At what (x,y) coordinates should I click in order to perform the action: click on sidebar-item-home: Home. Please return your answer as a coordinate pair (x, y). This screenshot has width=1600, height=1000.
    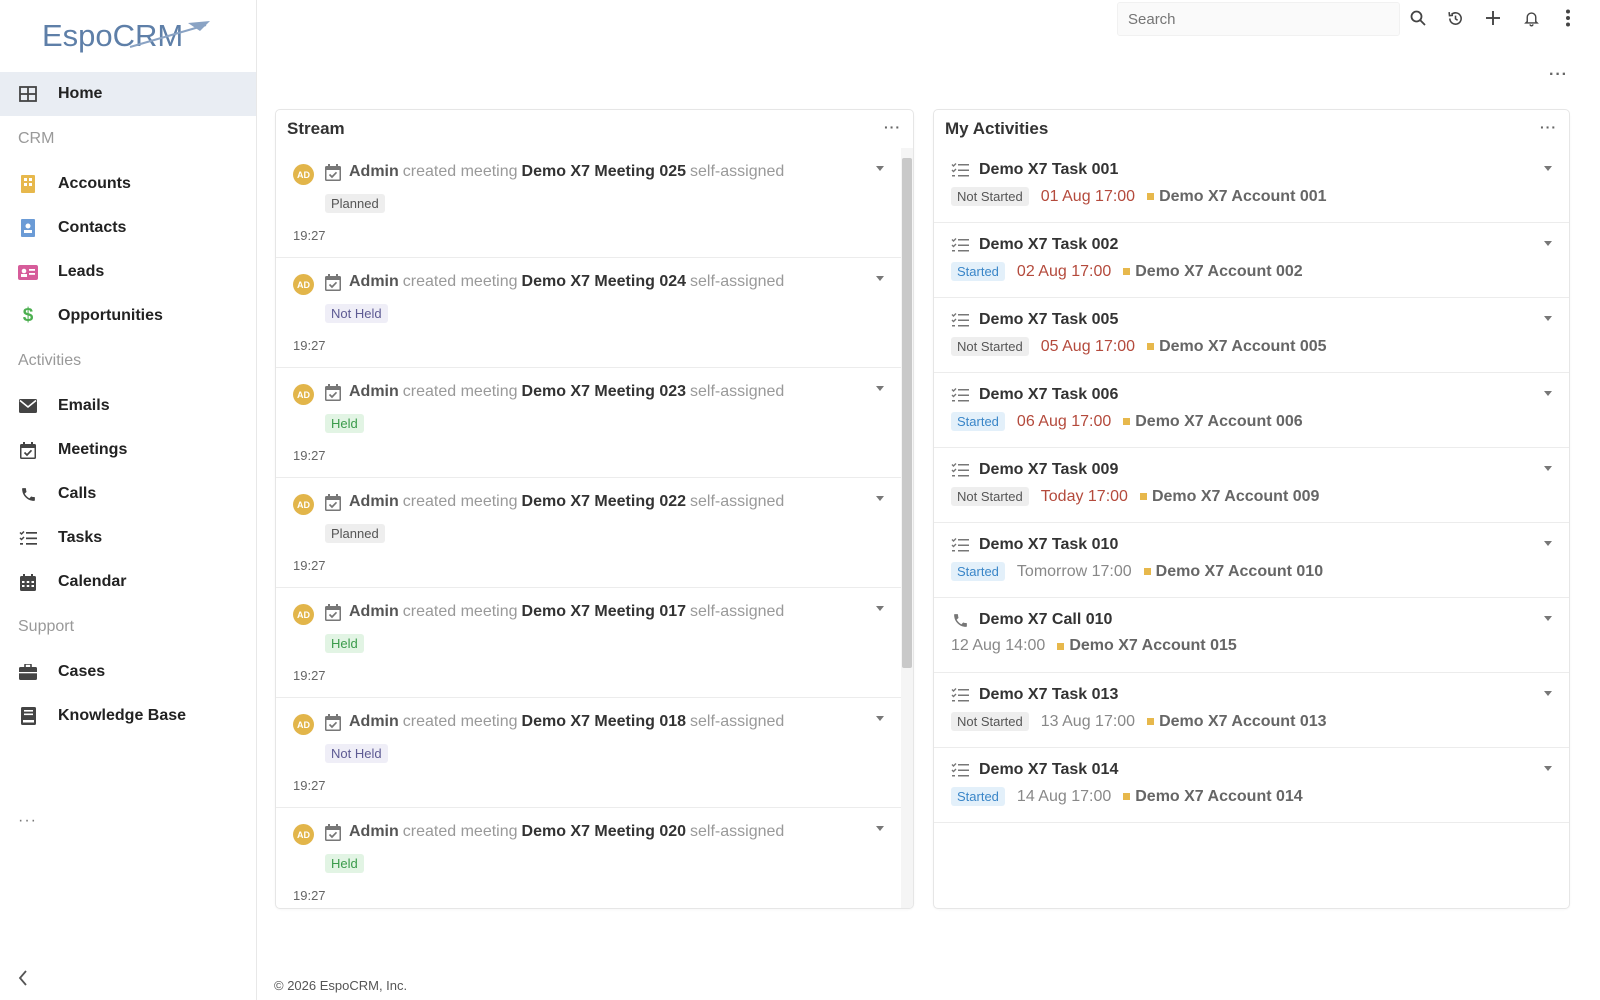
    Looking at the image, I should click on (128, 94).